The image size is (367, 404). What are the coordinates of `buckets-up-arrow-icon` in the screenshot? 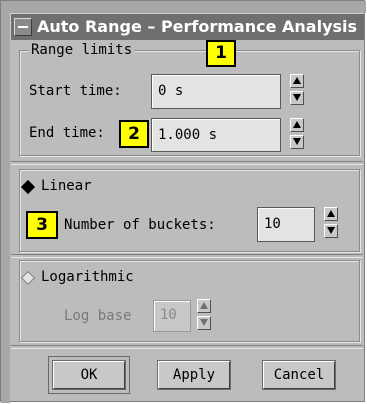 It's located at (331, 214).